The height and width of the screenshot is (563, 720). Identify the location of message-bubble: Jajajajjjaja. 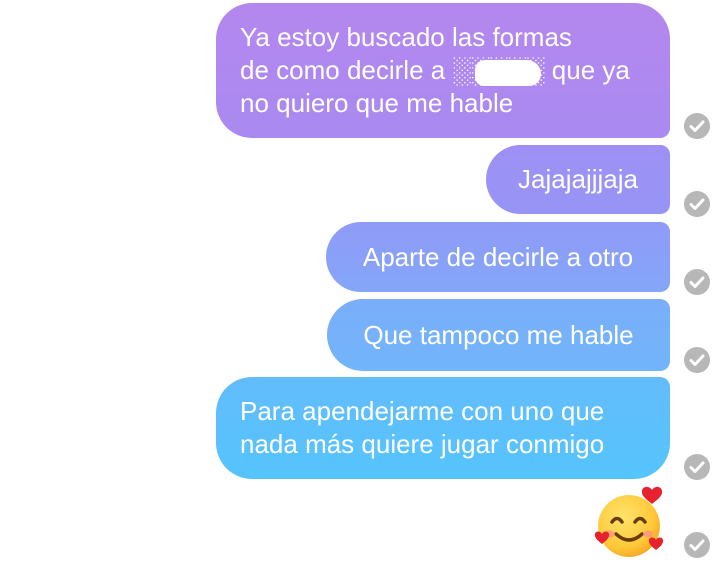
(578, 179).